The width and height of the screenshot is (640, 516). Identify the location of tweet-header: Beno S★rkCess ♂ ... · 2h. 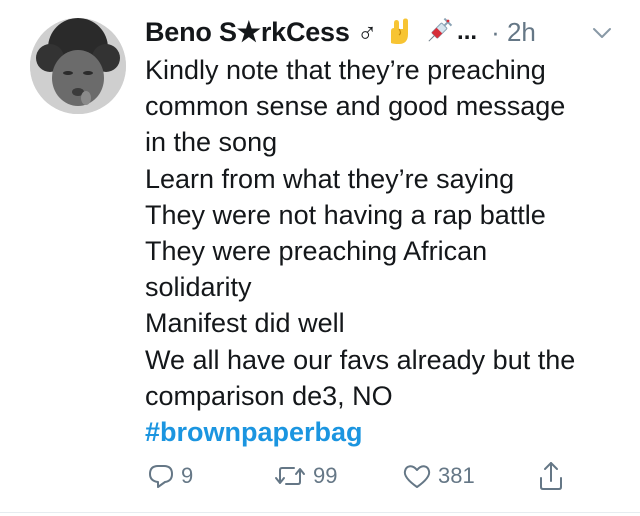
(385, 32).